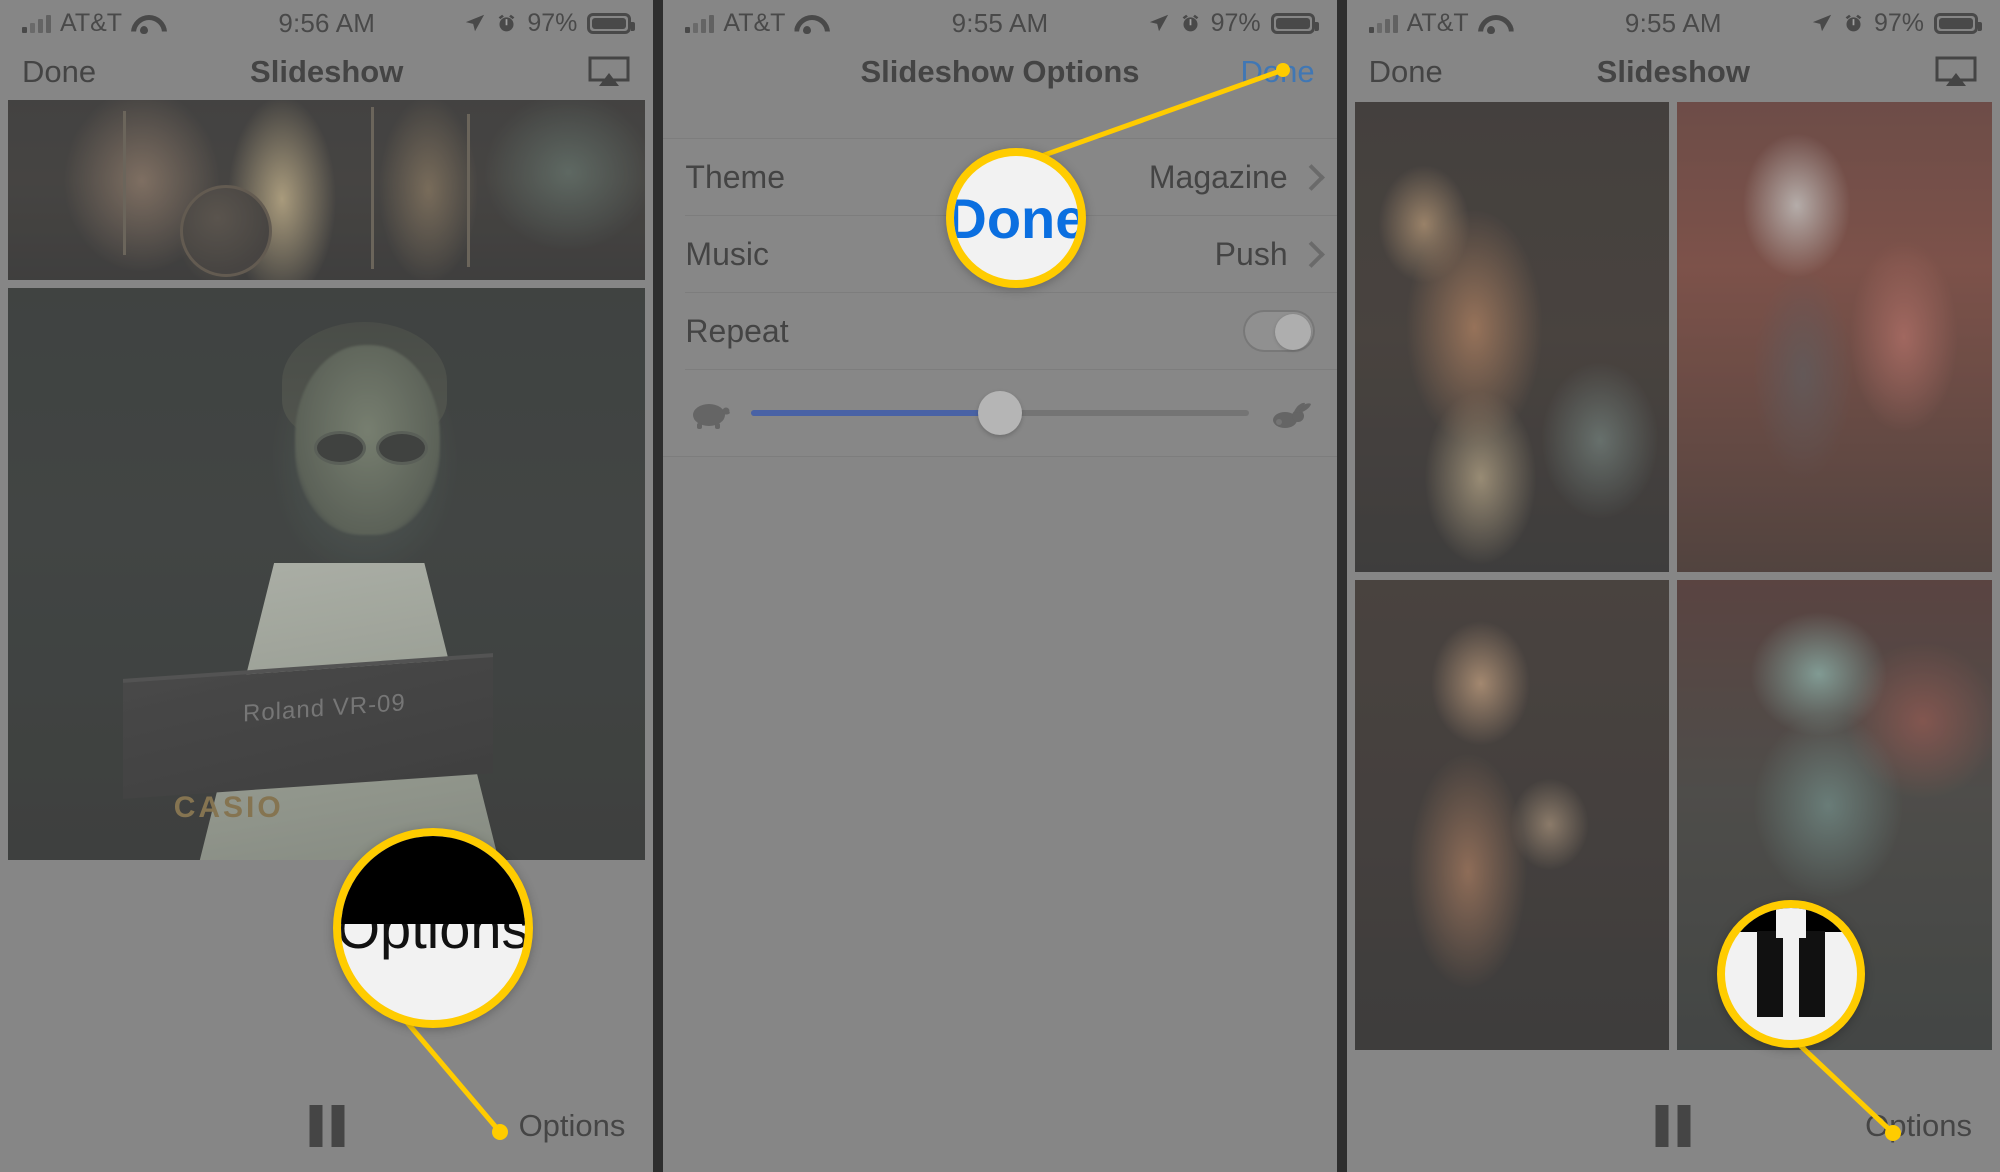  I want to click on done-magnifier-label: Done, so click(1016, 218).